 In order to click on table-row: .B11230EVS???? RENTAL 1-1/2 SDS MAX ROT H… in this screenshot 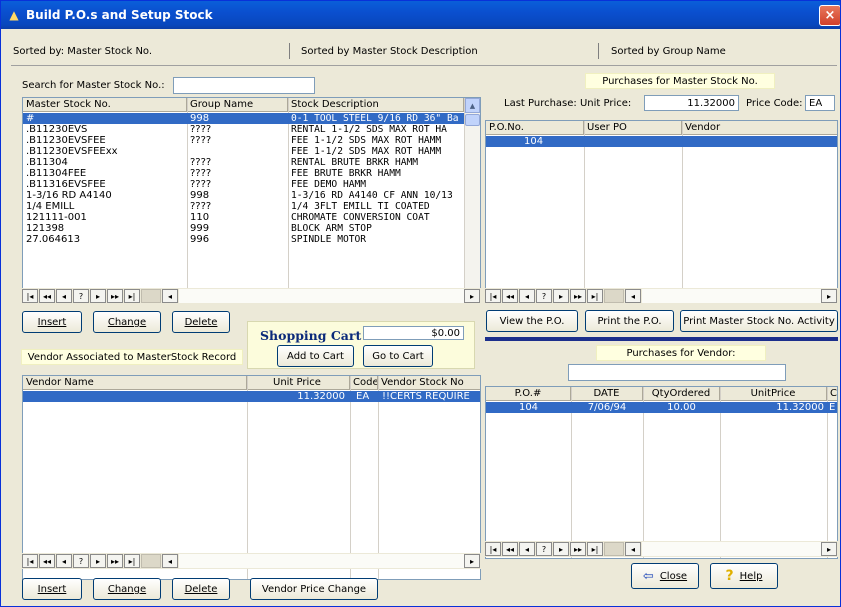, I will do `click(243, 129)`.